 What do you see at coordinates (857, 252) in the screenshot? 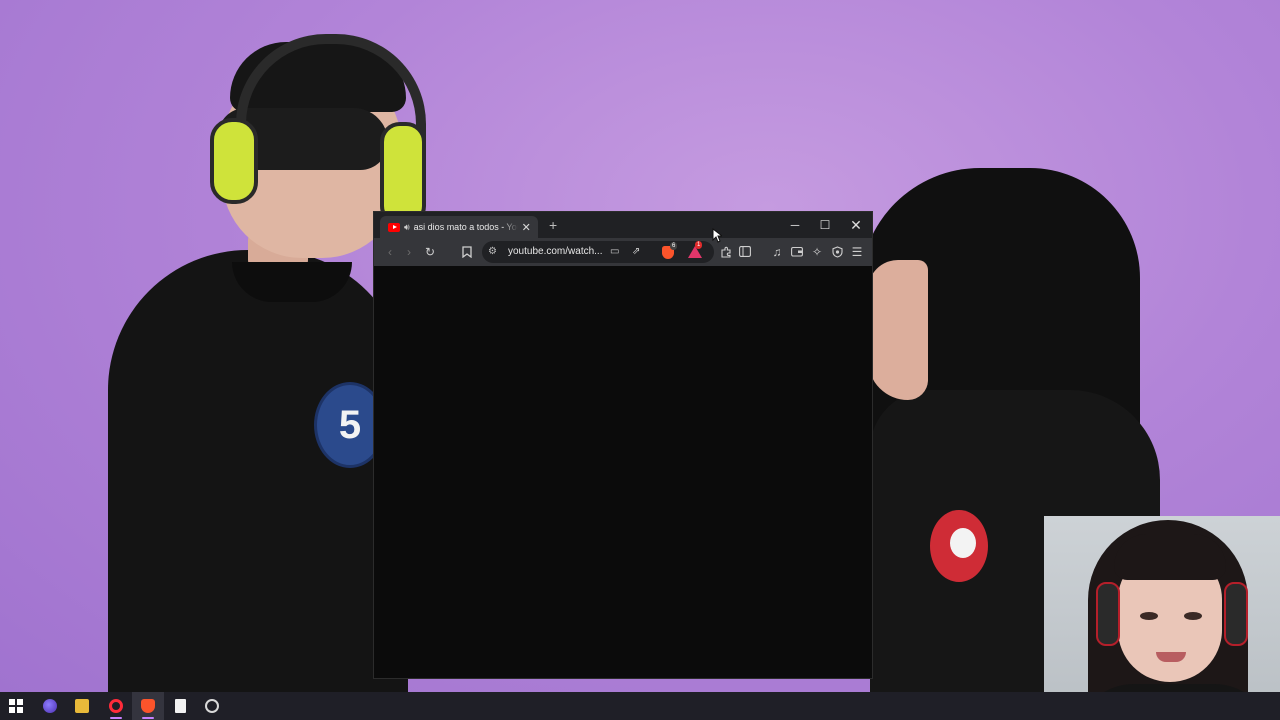
I see `menu-icon: ☰` at bounding box center [857, 252].